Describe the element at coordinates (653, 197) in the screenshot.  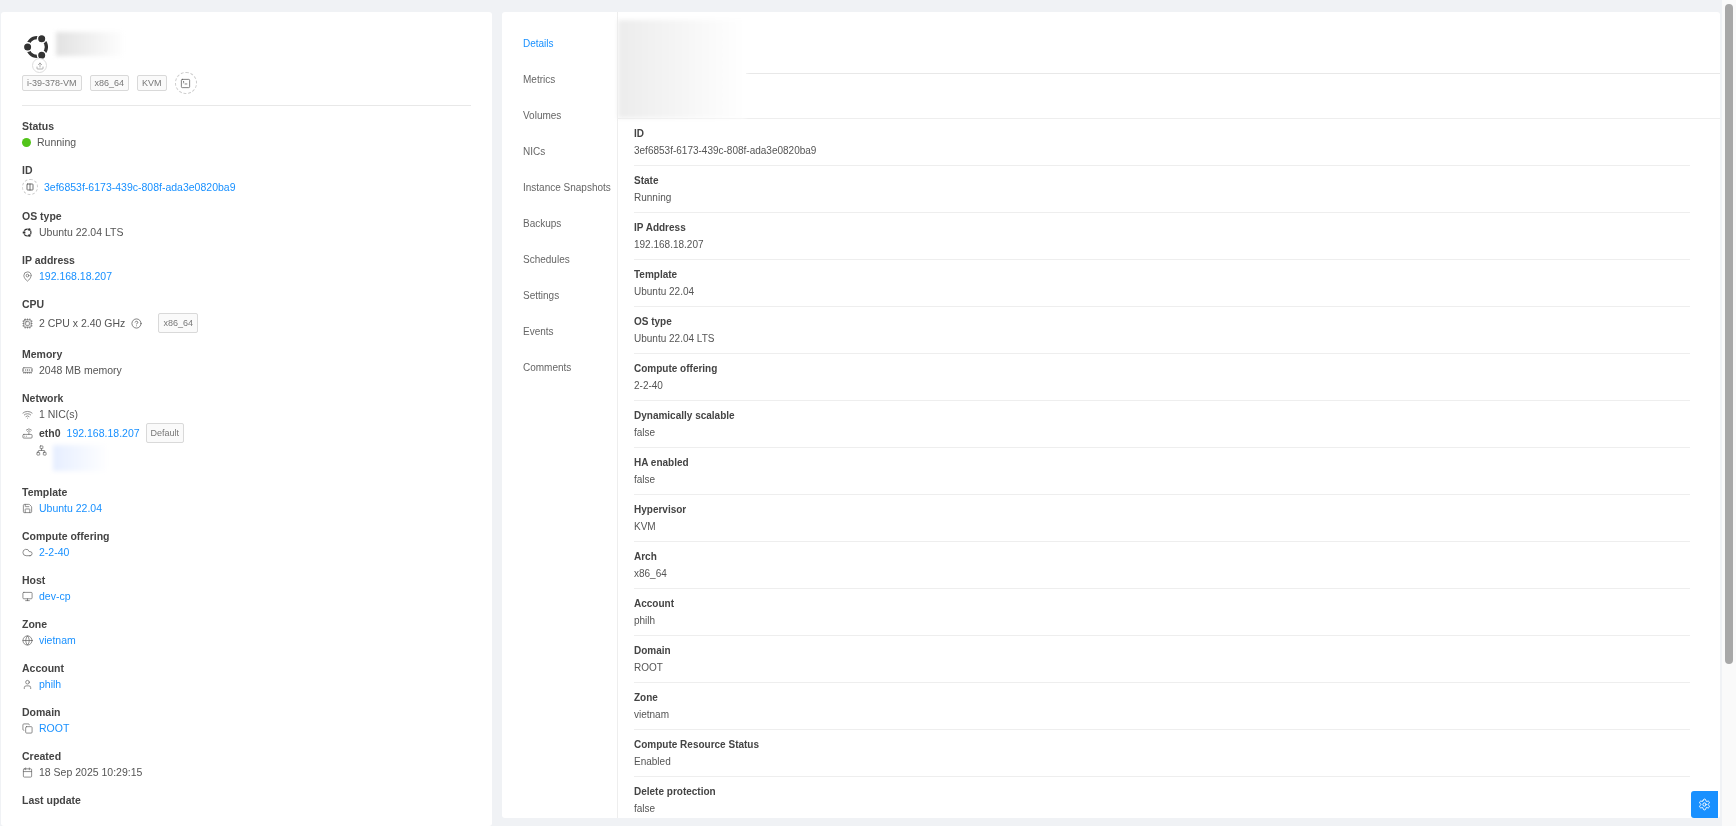
I see `detail-value: Running` at that location.